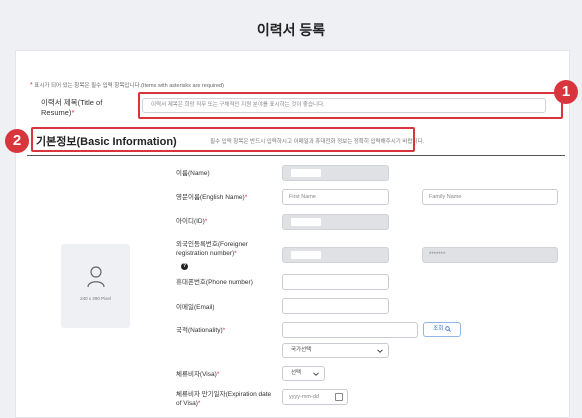 Image resolution: width=582 pixels, height=418 pixels. I want to click on foreigner-reg-label: 외국인등록번호(Foreigner registration number)*, so click(227, 249).